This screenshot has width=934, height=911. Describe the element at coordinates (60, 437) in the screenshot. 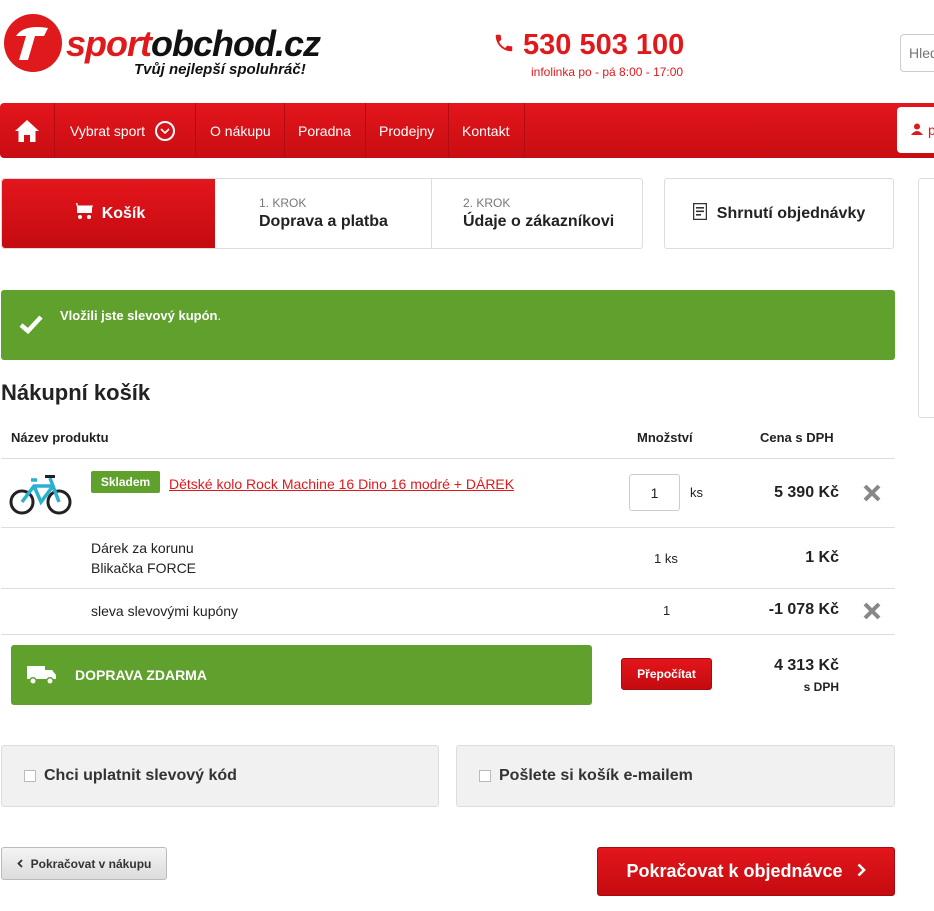

I see `column-header-product: Název produktu` at that location.